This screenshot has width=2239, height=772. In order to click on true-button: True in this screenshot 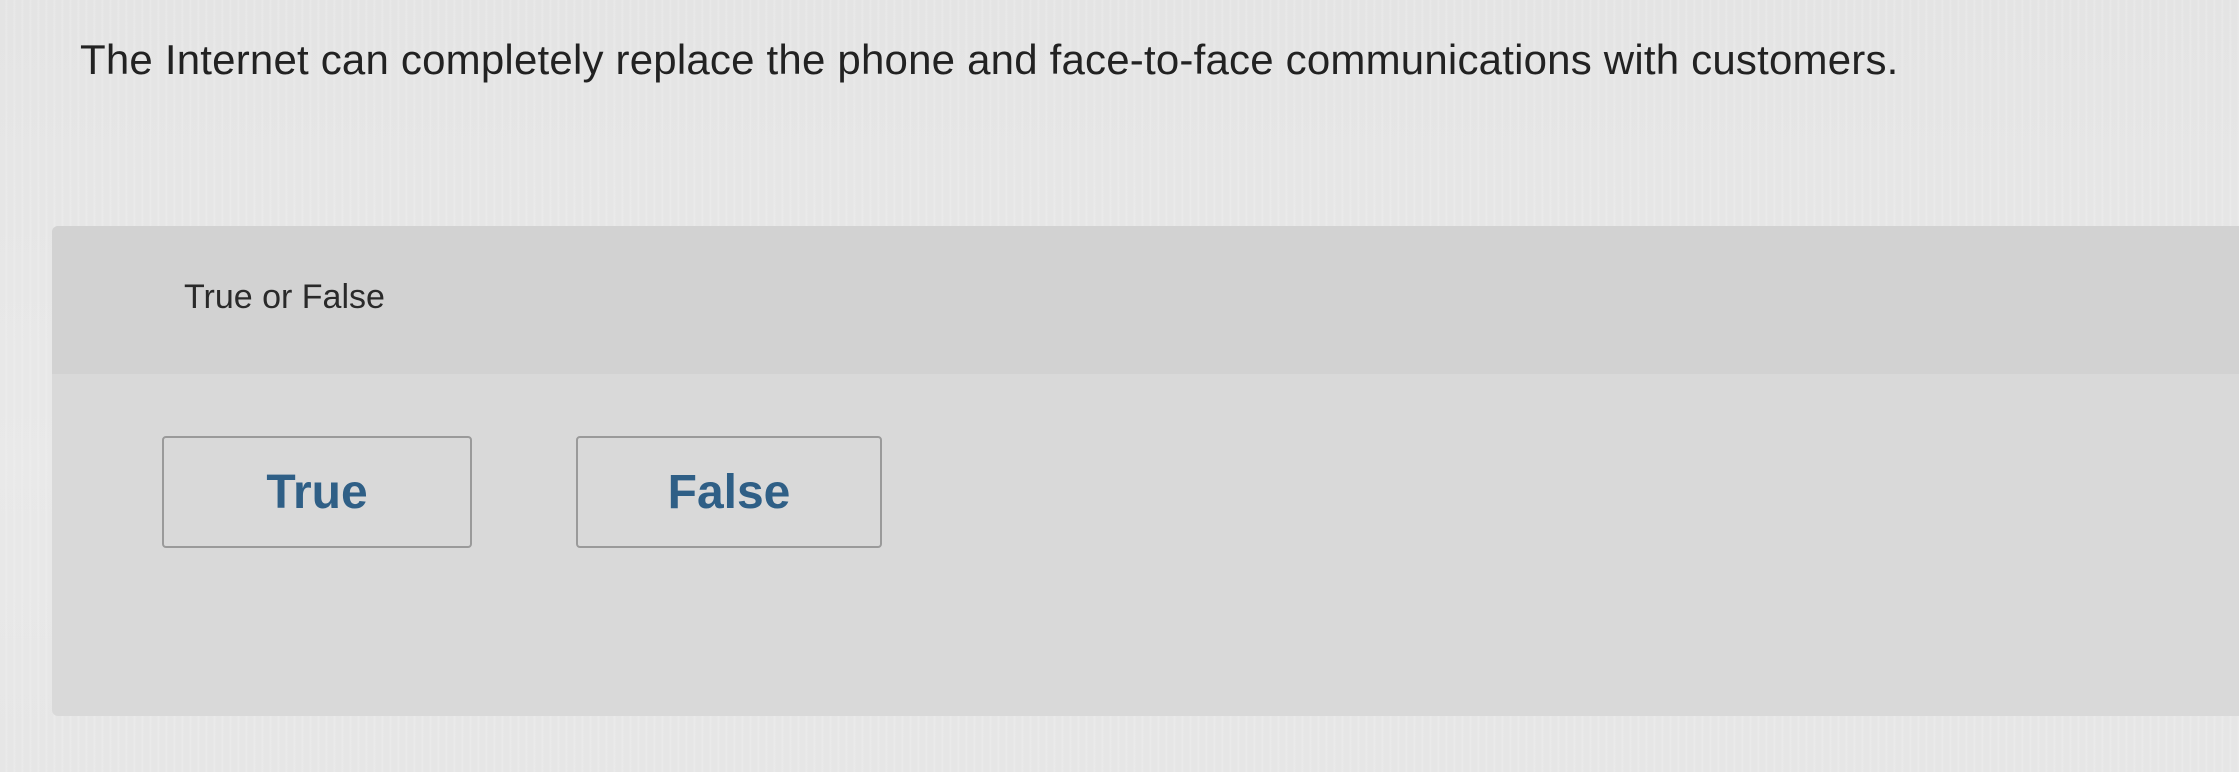, I will do `click(317, 492)`.